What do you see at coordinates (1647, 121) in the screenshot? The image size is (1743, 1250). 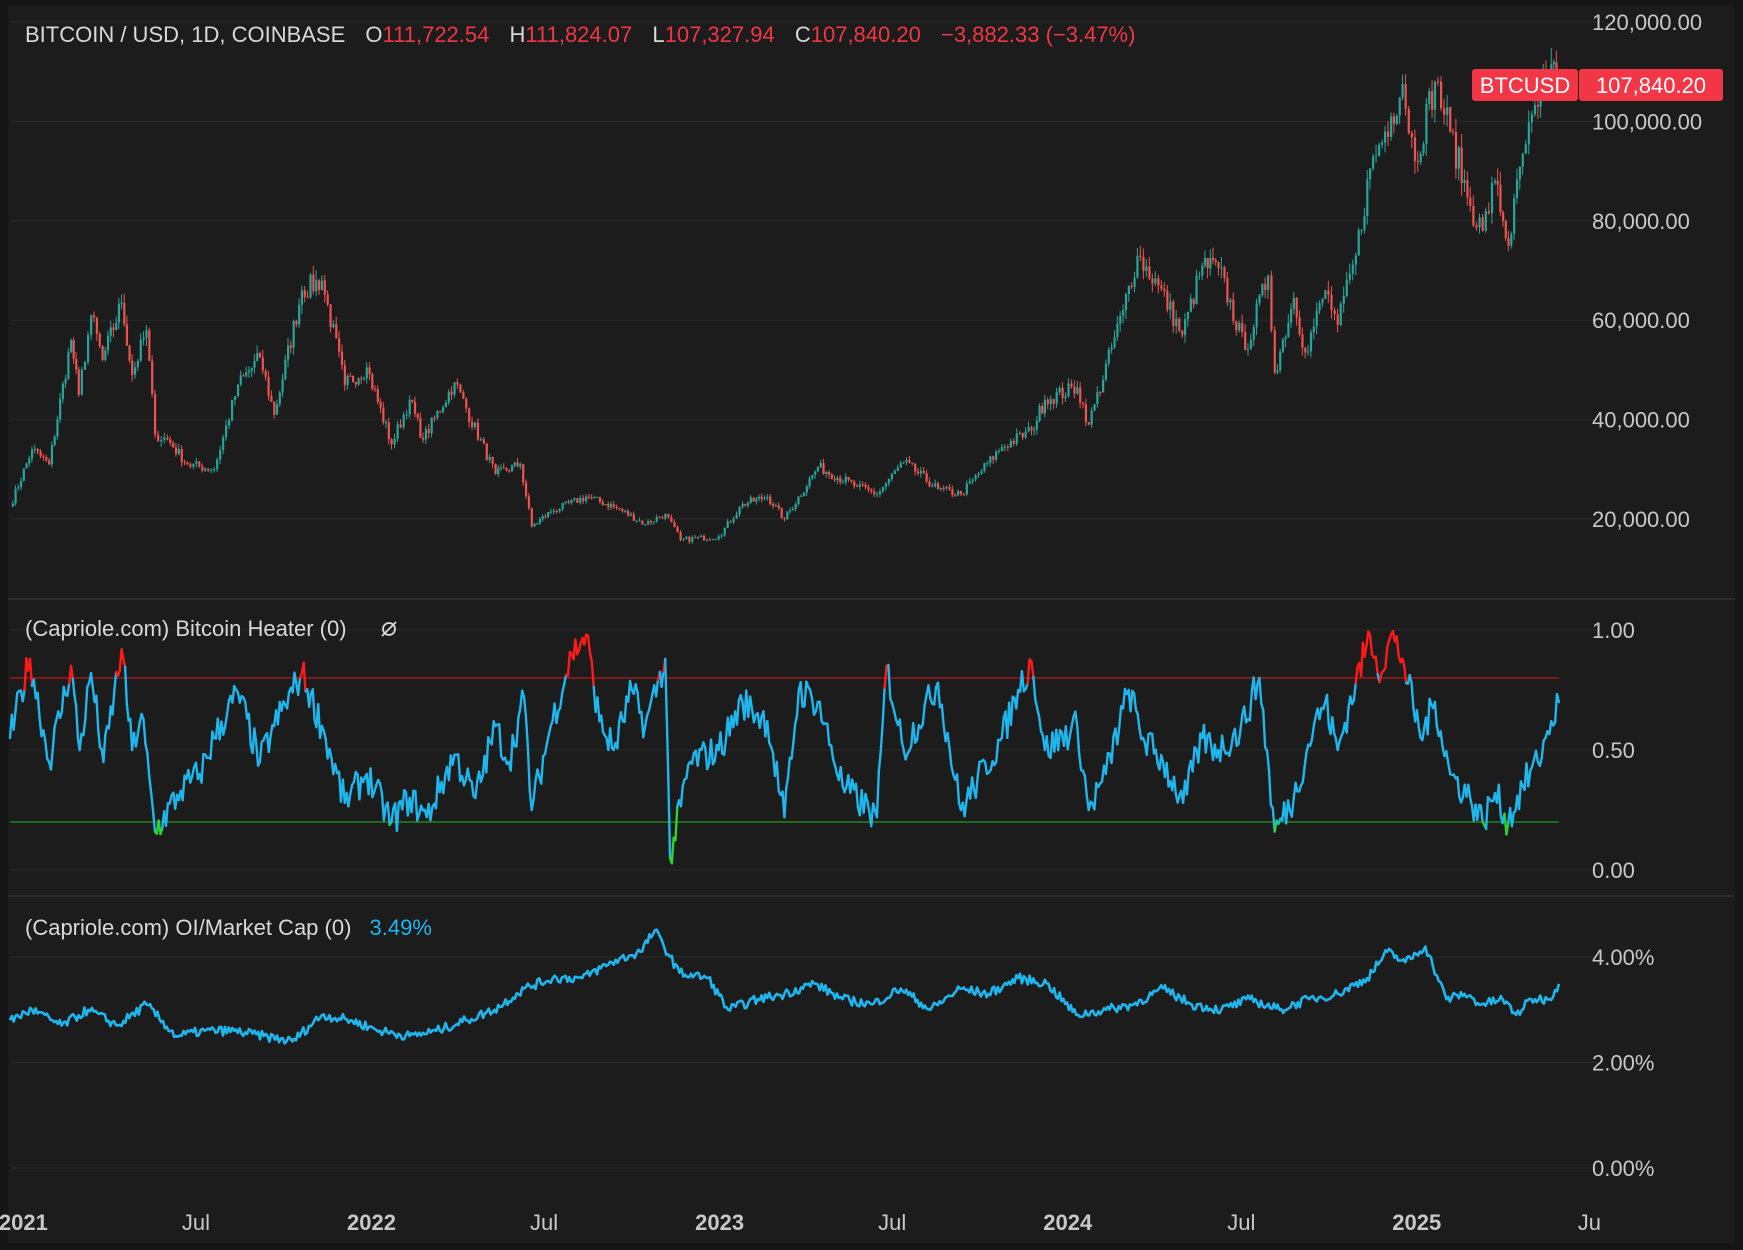 I see `price-axis-tick-label: 100,000.00` at bounding box center [1647, 121].